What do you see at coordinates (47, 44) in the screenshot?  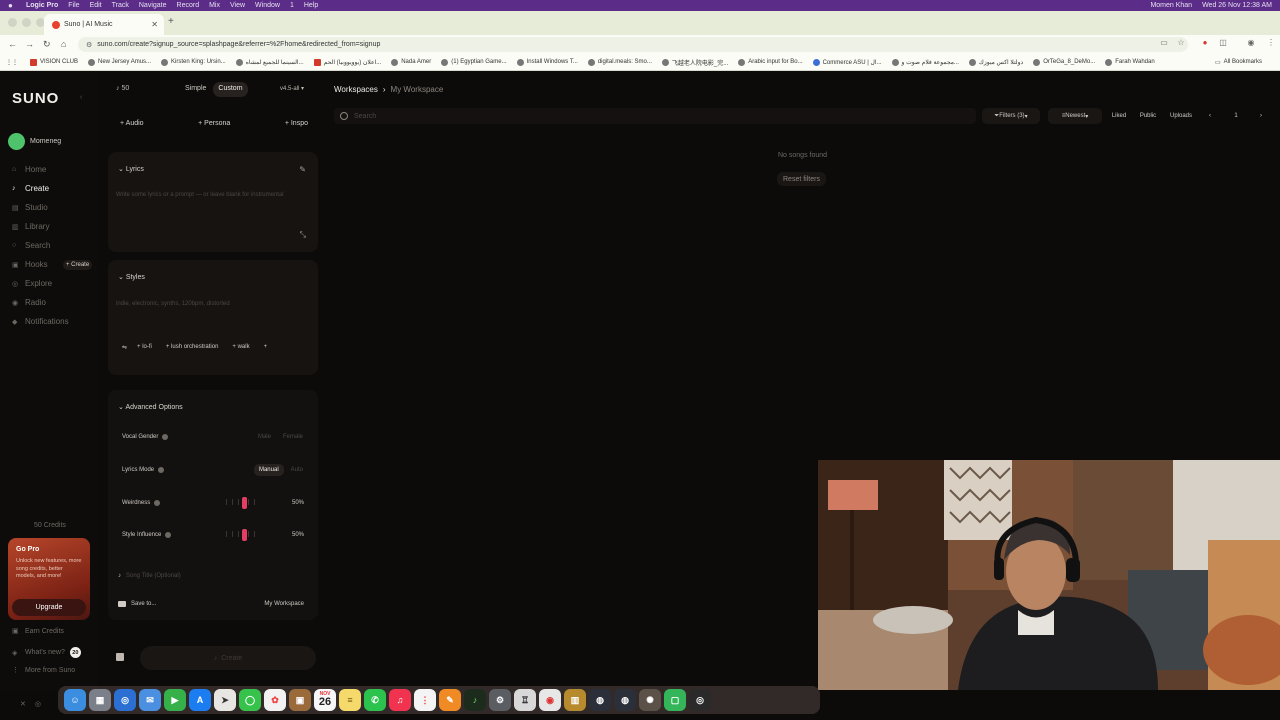 I see `reload-icon: ↻` at bounding box center [47, 44].